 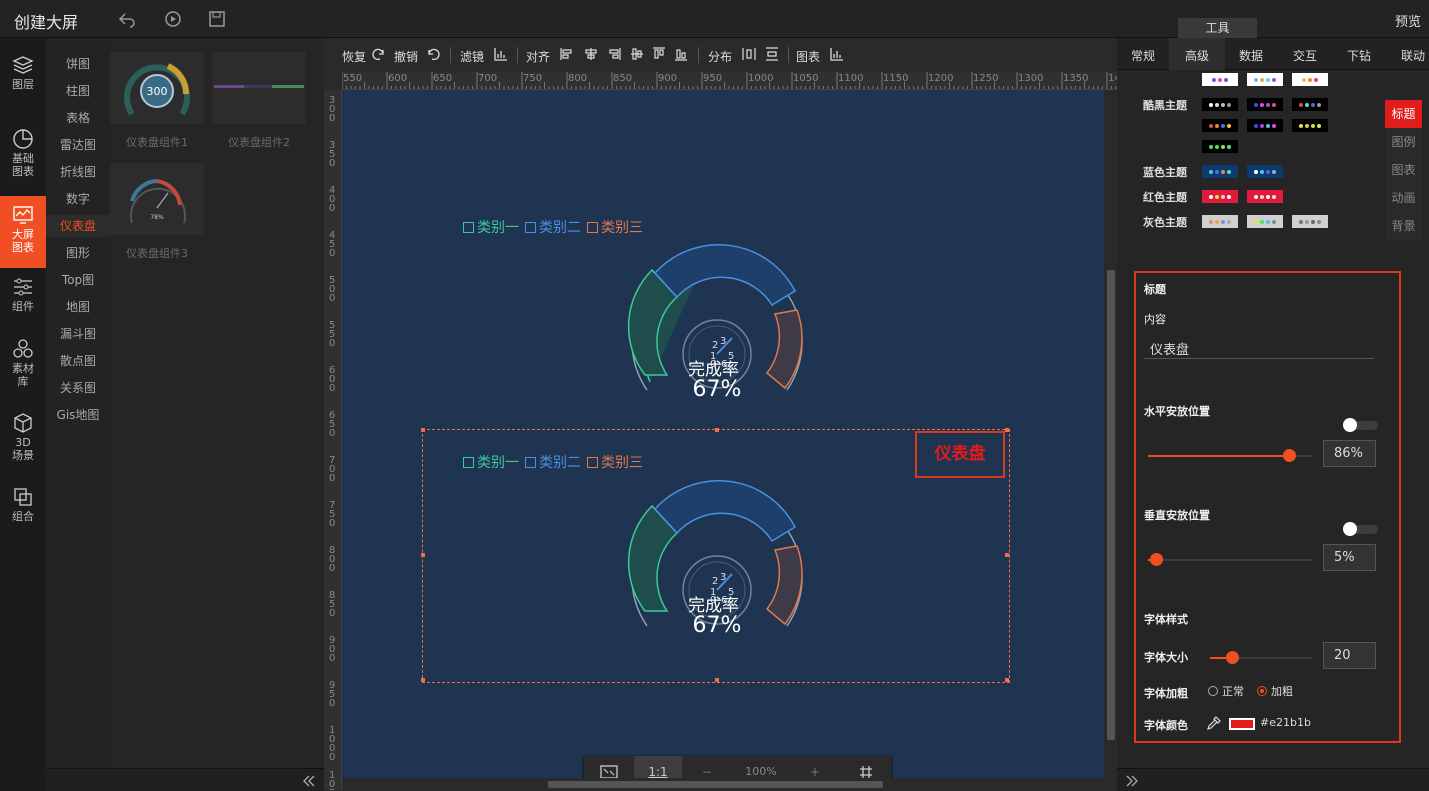 I want to click on align-right-icon, so click(x=614, y=54).